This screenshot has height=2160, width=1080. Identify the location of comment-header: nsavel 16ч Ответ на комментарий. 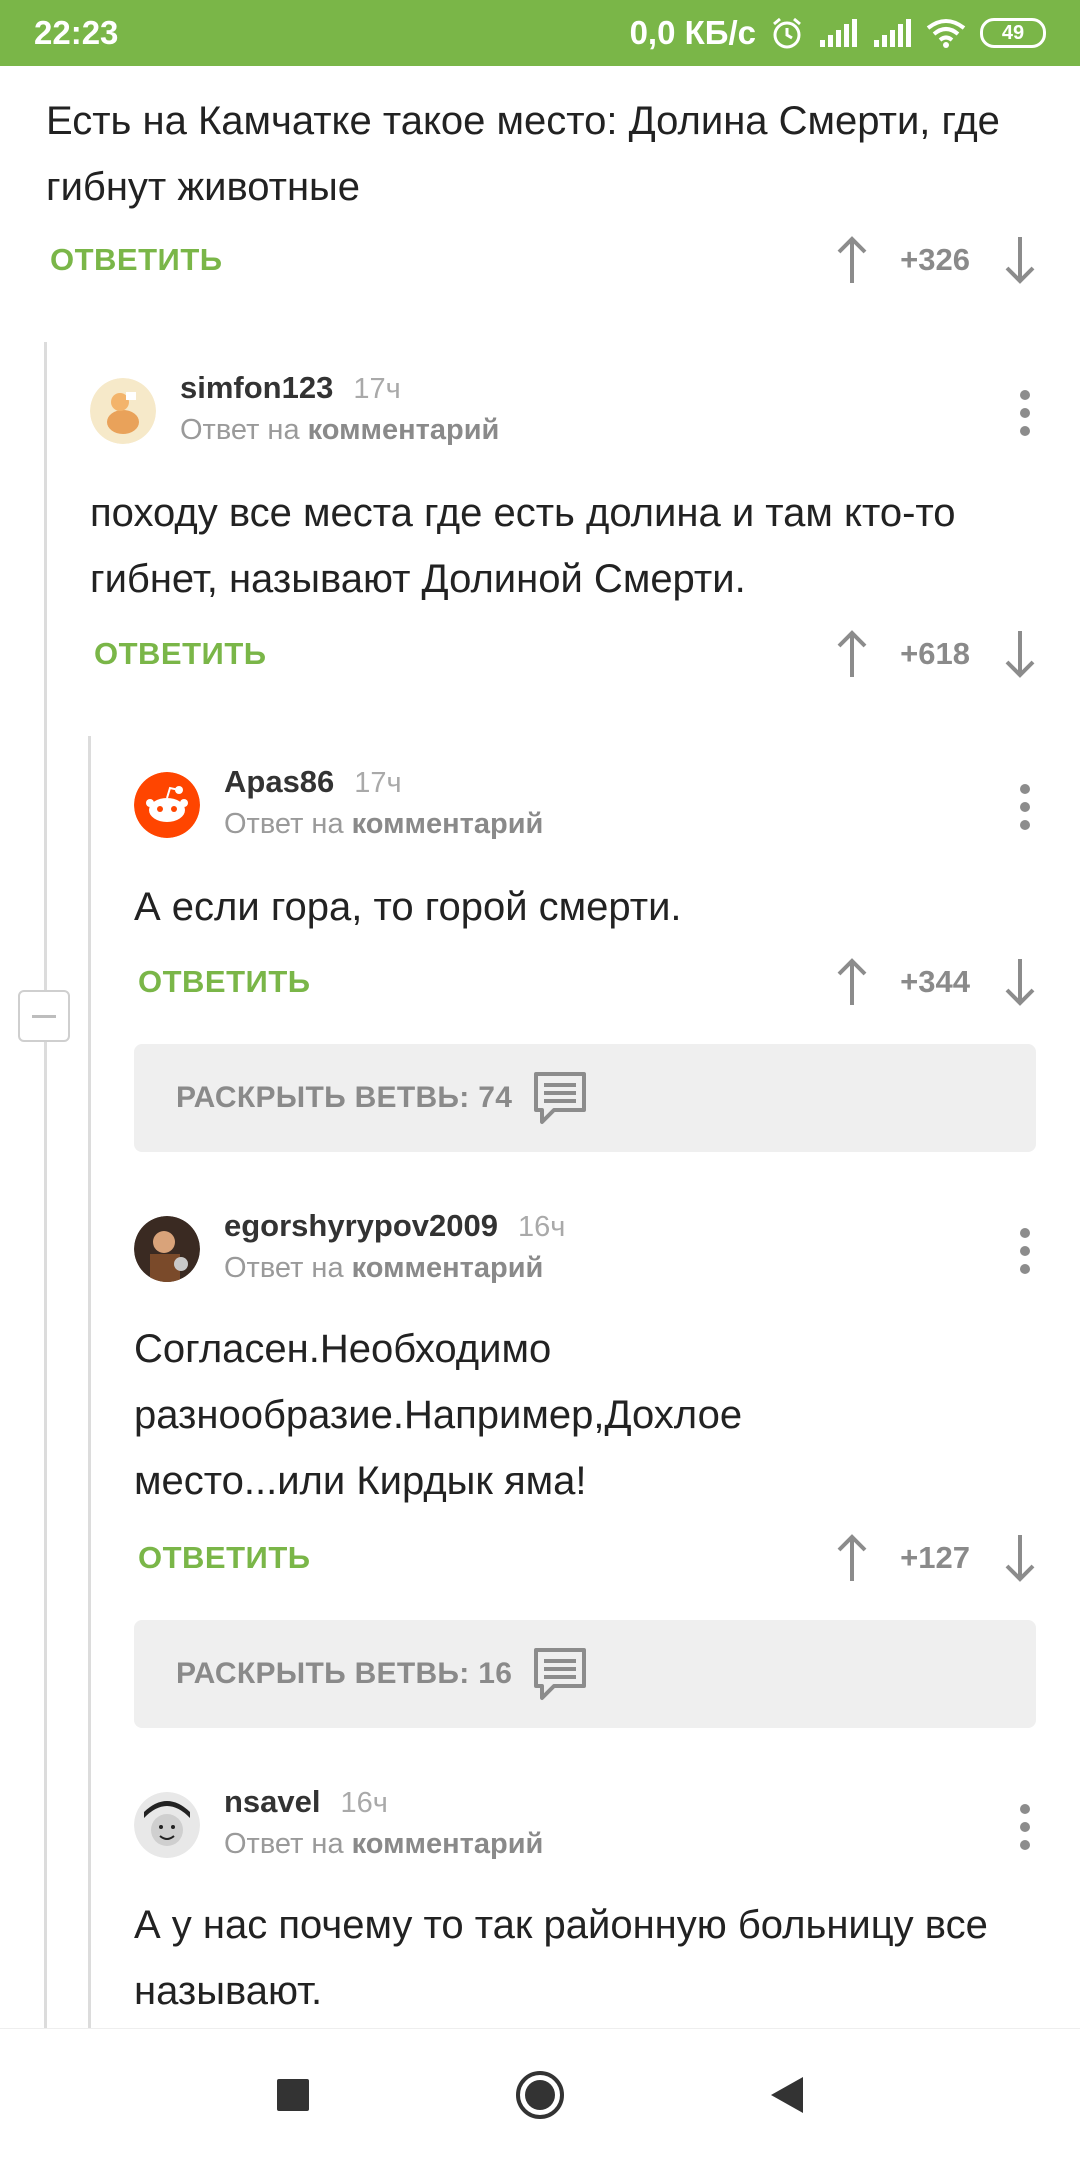
(338, 1822).